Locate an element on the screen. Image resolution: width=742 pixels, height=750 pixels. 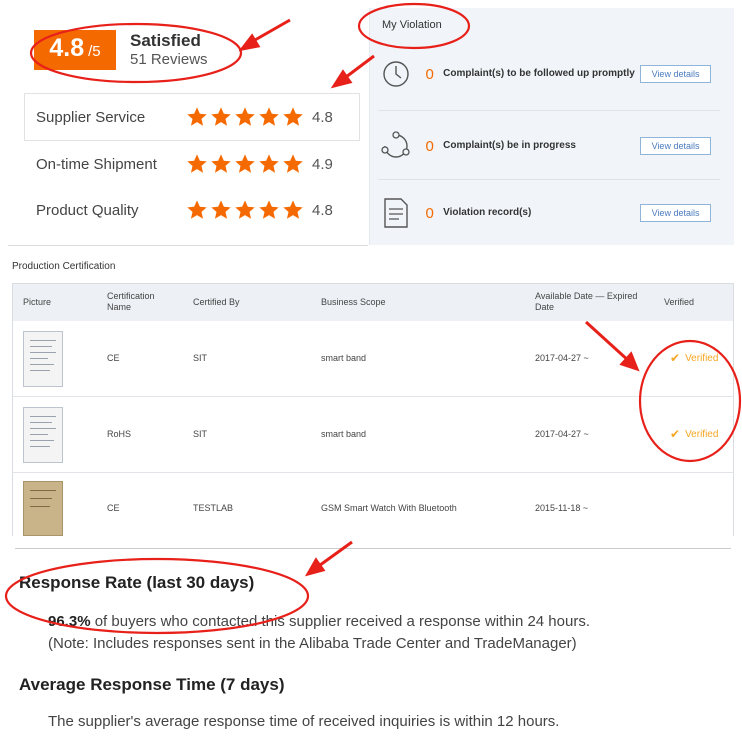
metric-label: On-time Shipment is located at coordinates (96, 164).